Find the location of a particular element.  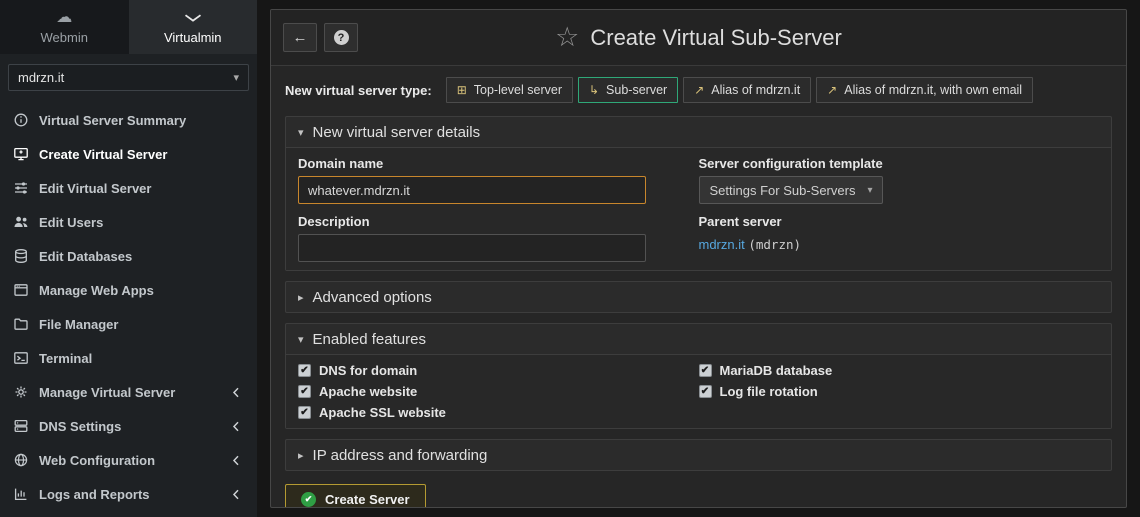

description-input is located at coordinates (472, 248).